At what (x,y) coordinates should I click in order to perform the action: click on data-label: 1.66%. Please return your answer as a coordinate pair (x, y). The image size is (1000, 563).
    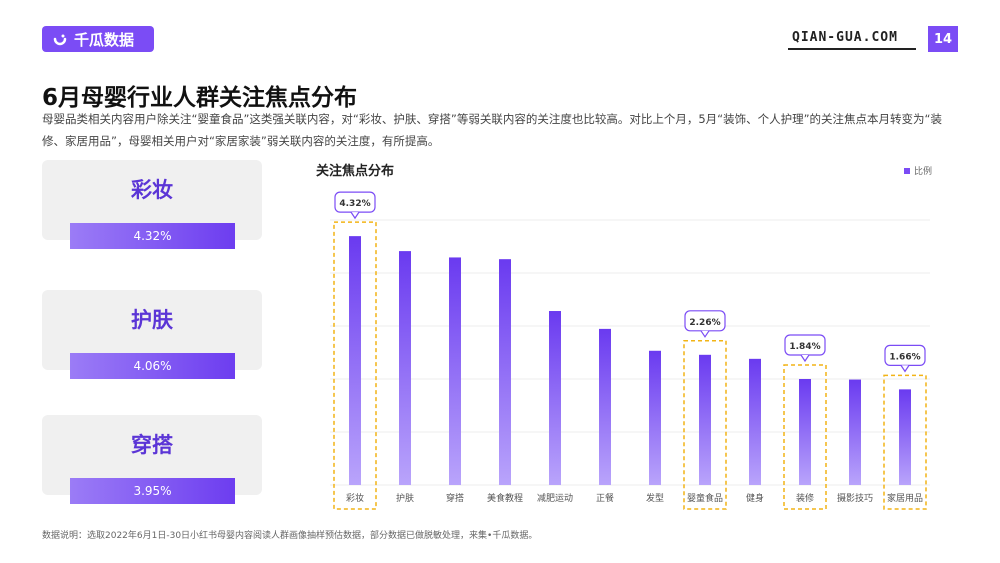
    Looking at the image, I should click on (904, 357).